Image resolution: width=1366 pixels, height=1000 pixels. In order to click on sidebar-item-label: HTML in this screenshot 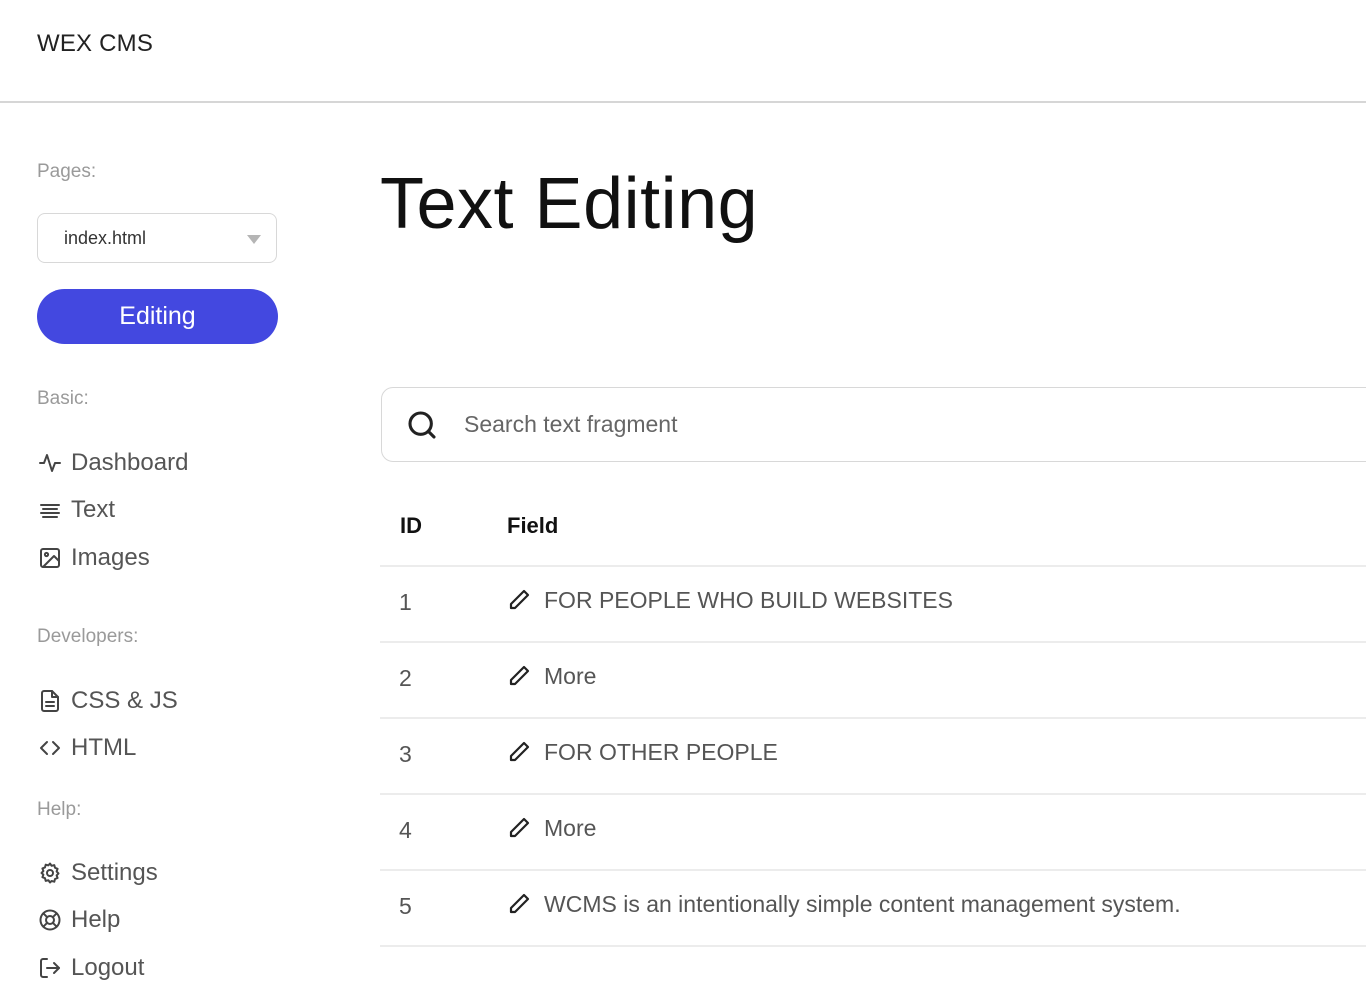, I will do `click(104, 747)`.